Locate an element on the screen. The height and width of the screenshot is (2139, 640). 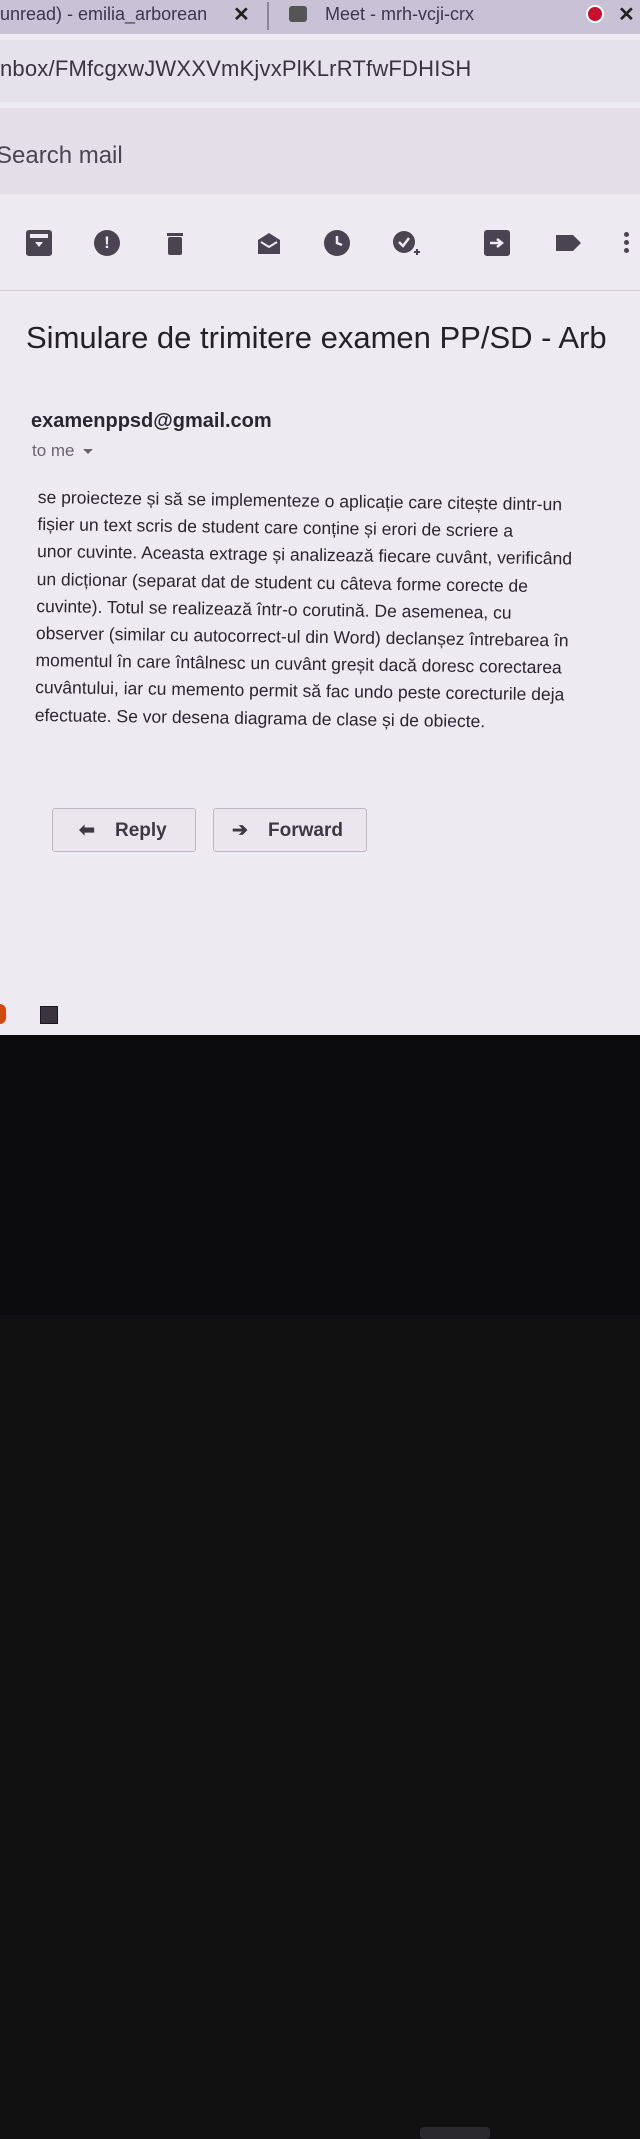
tab-title: unread) - emilia_arborean is located at coordinates (104, 14).